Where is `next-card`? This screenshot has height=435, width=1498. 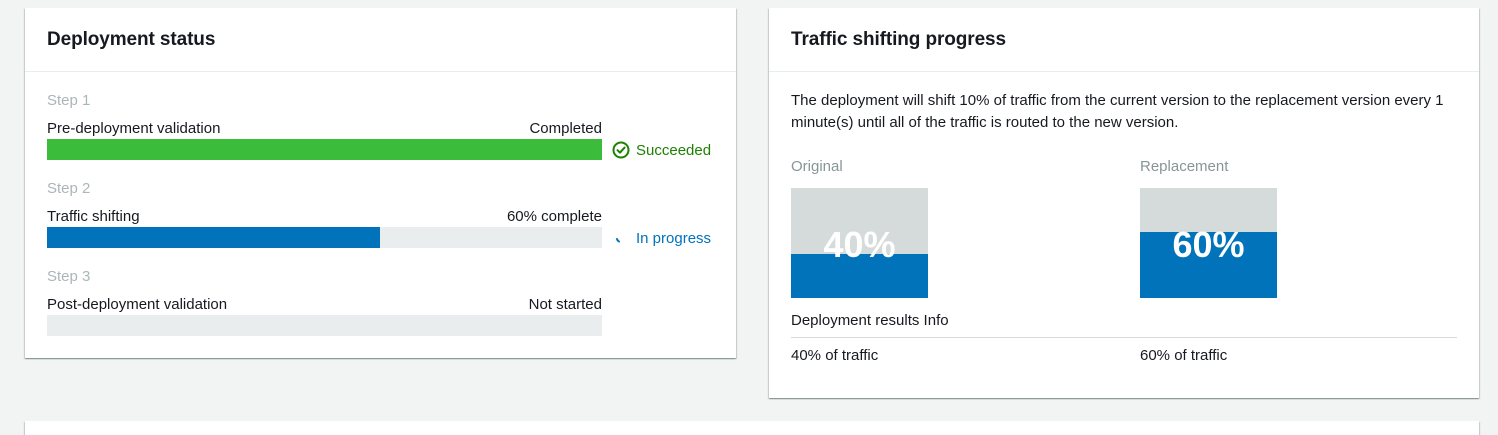
next-card is located at coordinates (752, 428).